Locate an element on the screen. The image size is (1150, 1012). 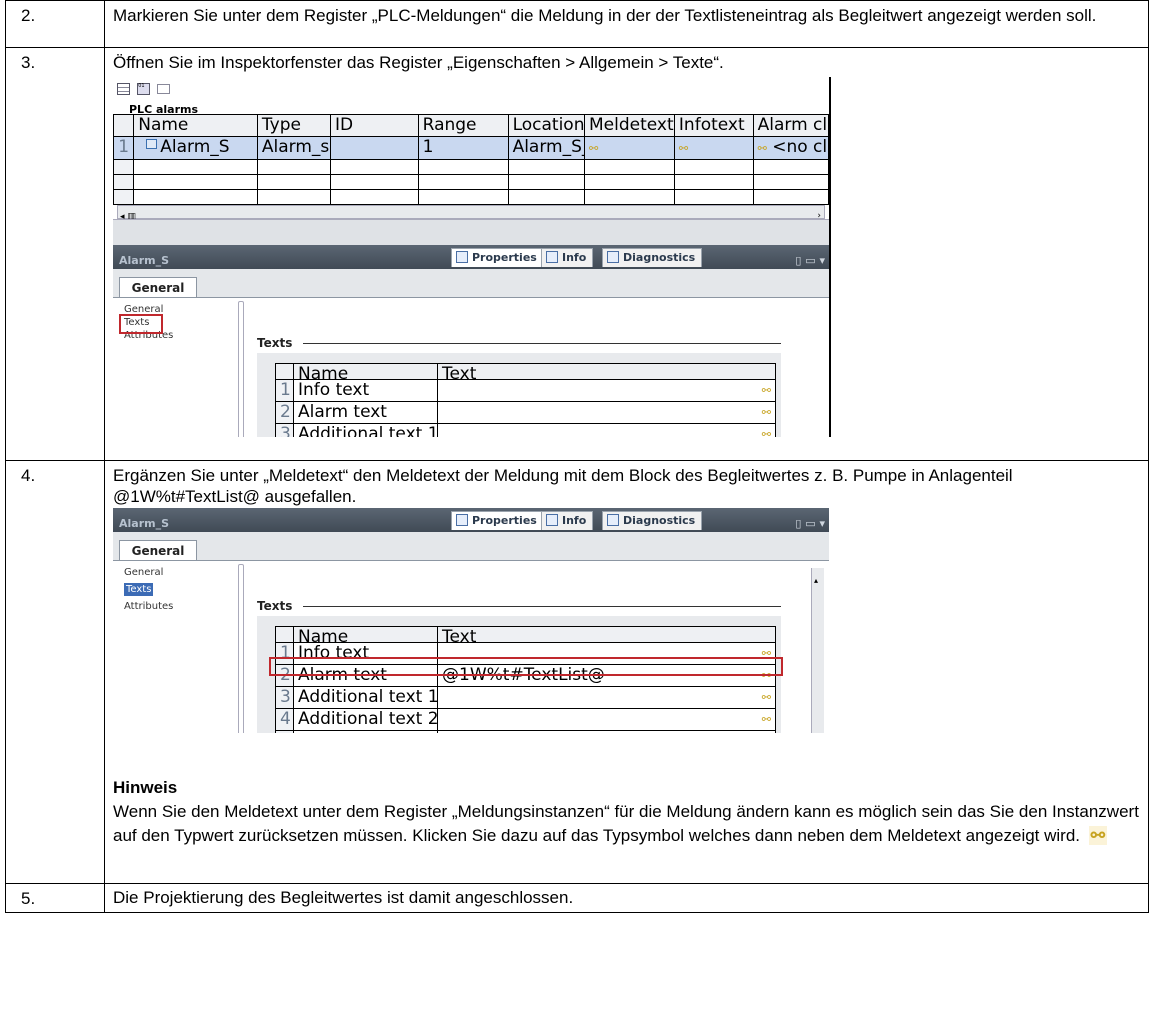
inspector-nav: General Texts Attributes is located at coordinates (148, 589).